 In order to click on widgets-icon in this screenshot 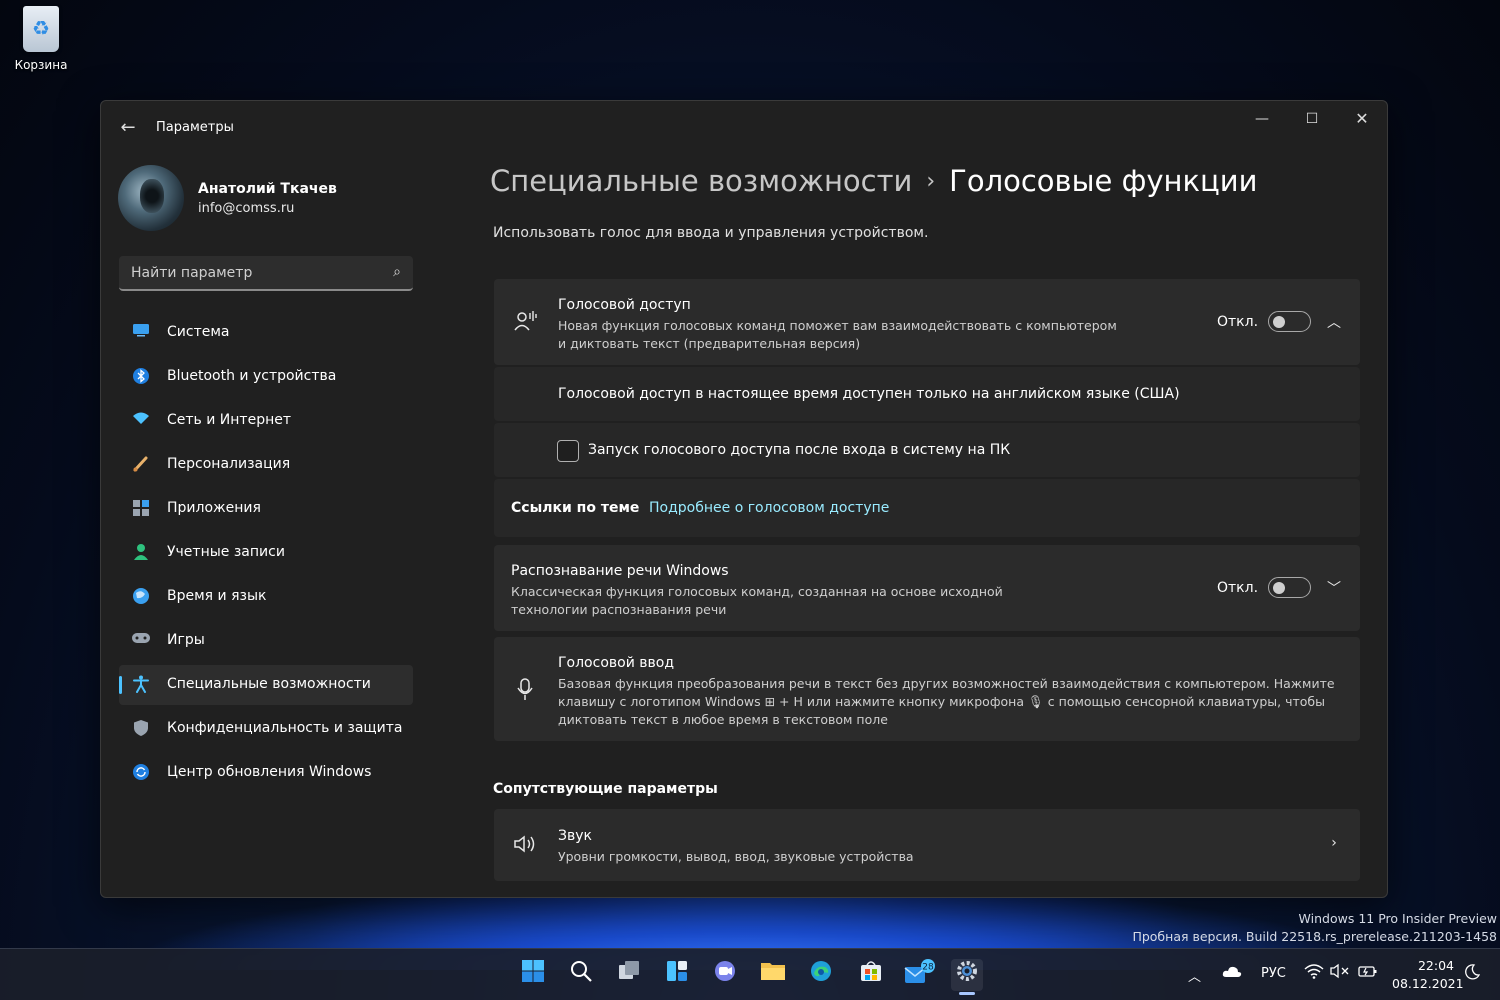, I will do `click(677, 975)`.